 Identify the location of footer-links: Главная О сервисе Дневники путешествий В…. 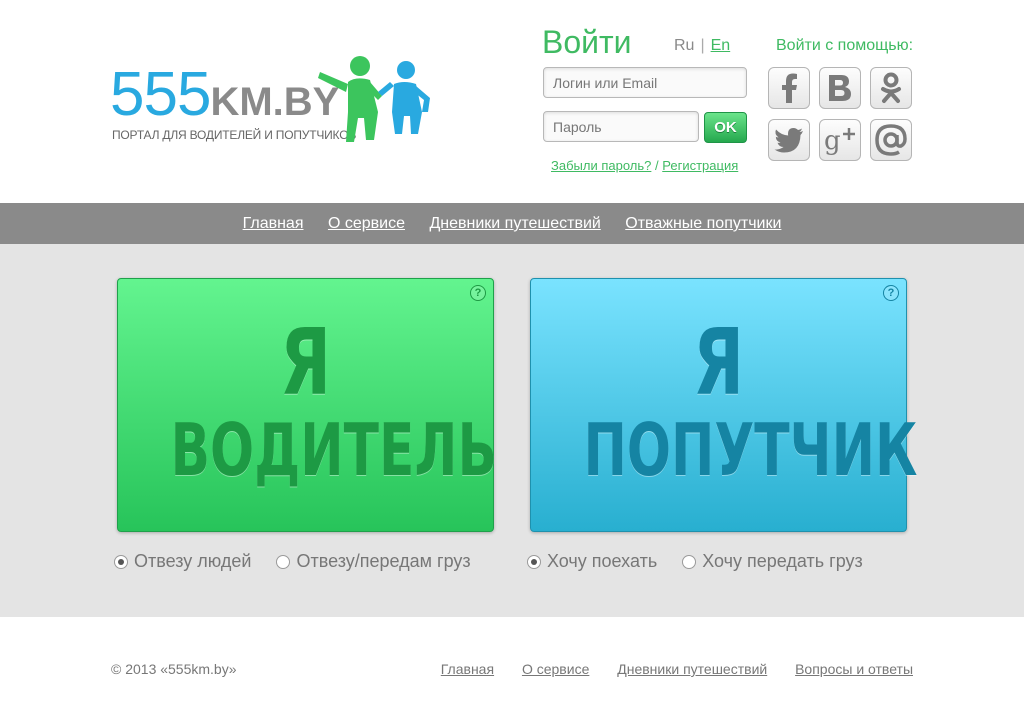
(665, 669).